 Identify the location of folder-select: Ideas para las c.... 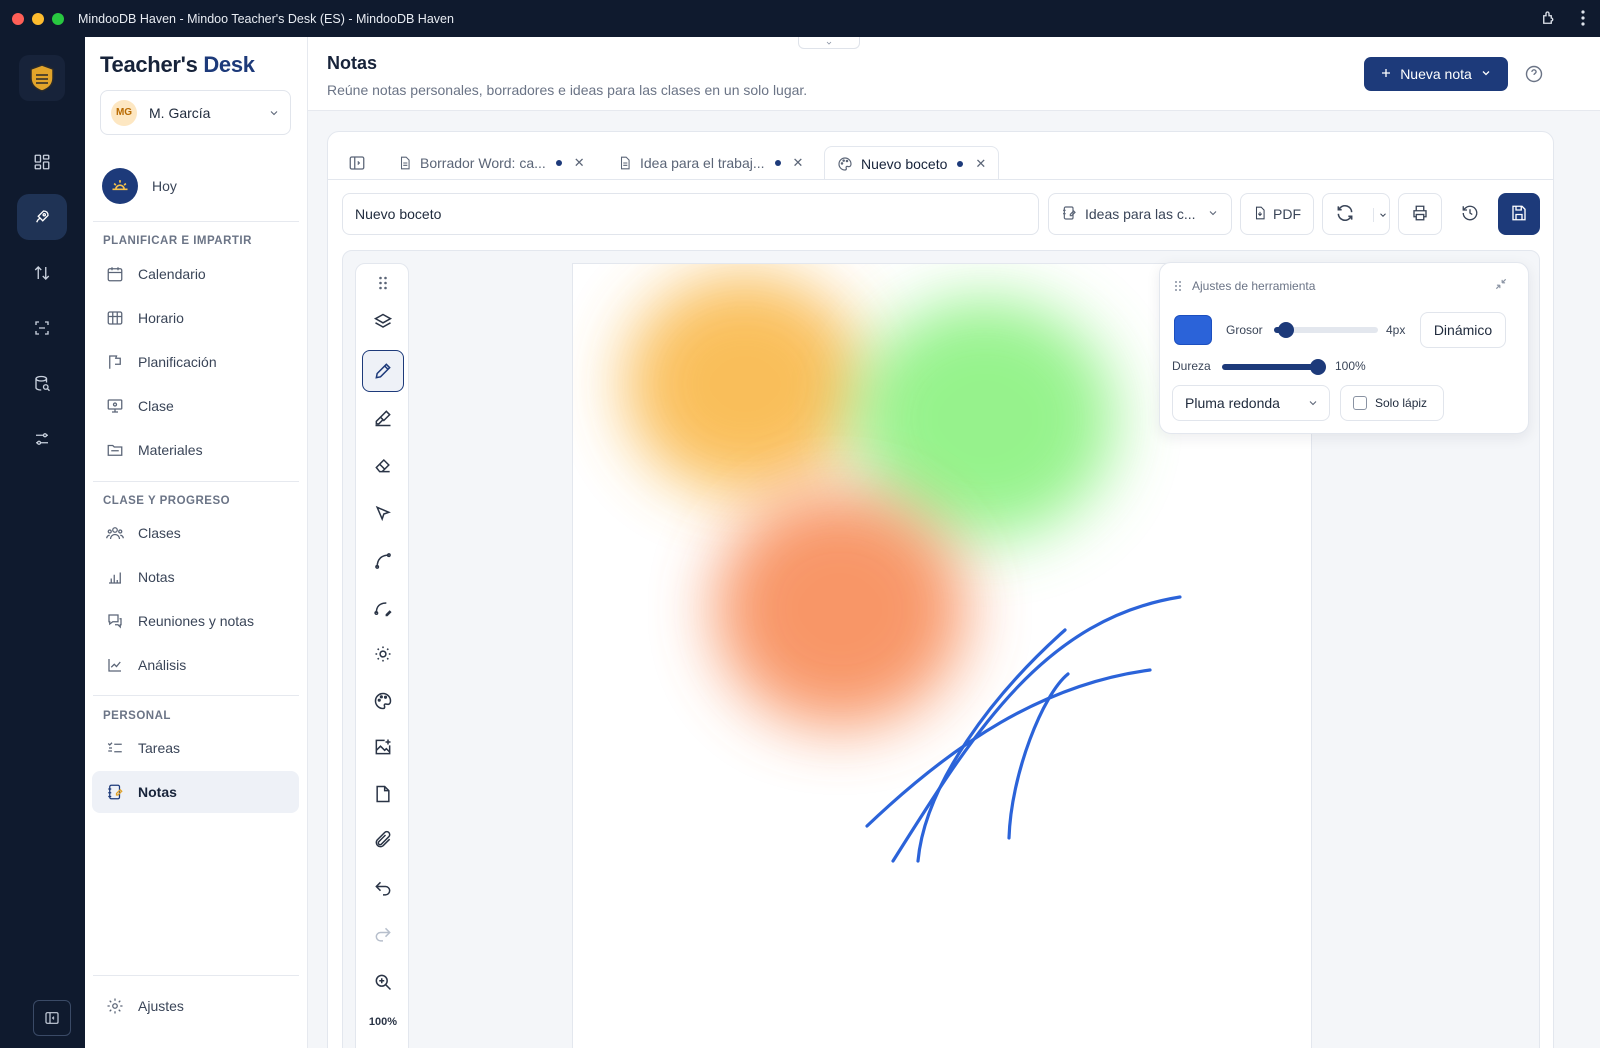
(1140, 214).